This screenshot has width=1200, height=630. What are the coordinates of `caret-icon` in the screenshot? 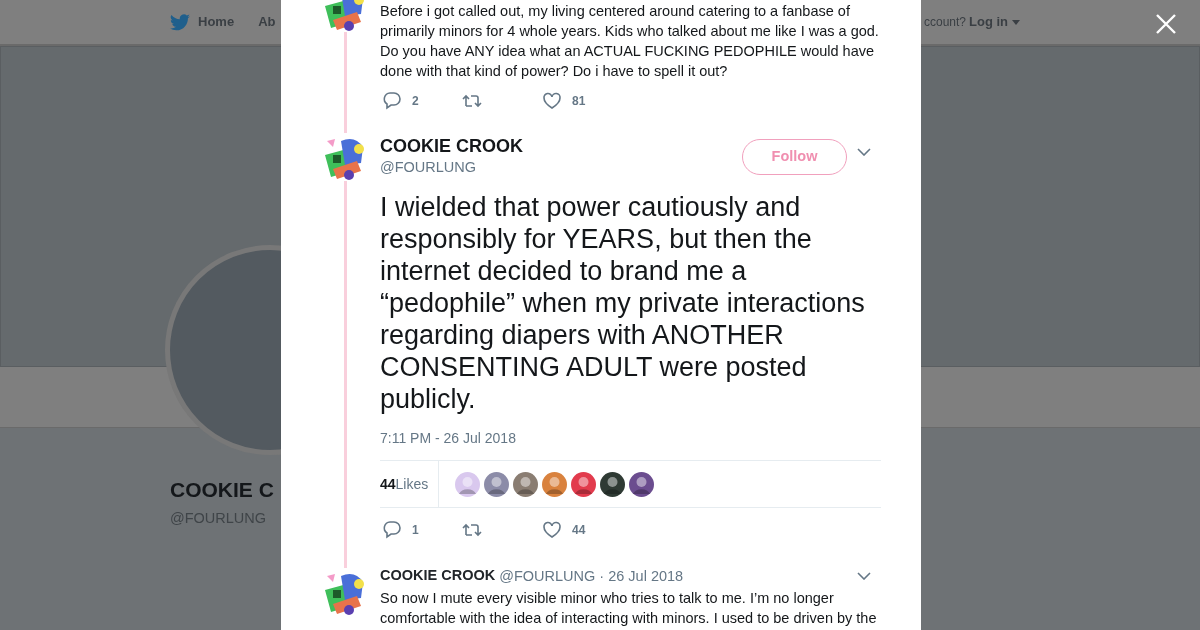 It's located at (1016, 22).